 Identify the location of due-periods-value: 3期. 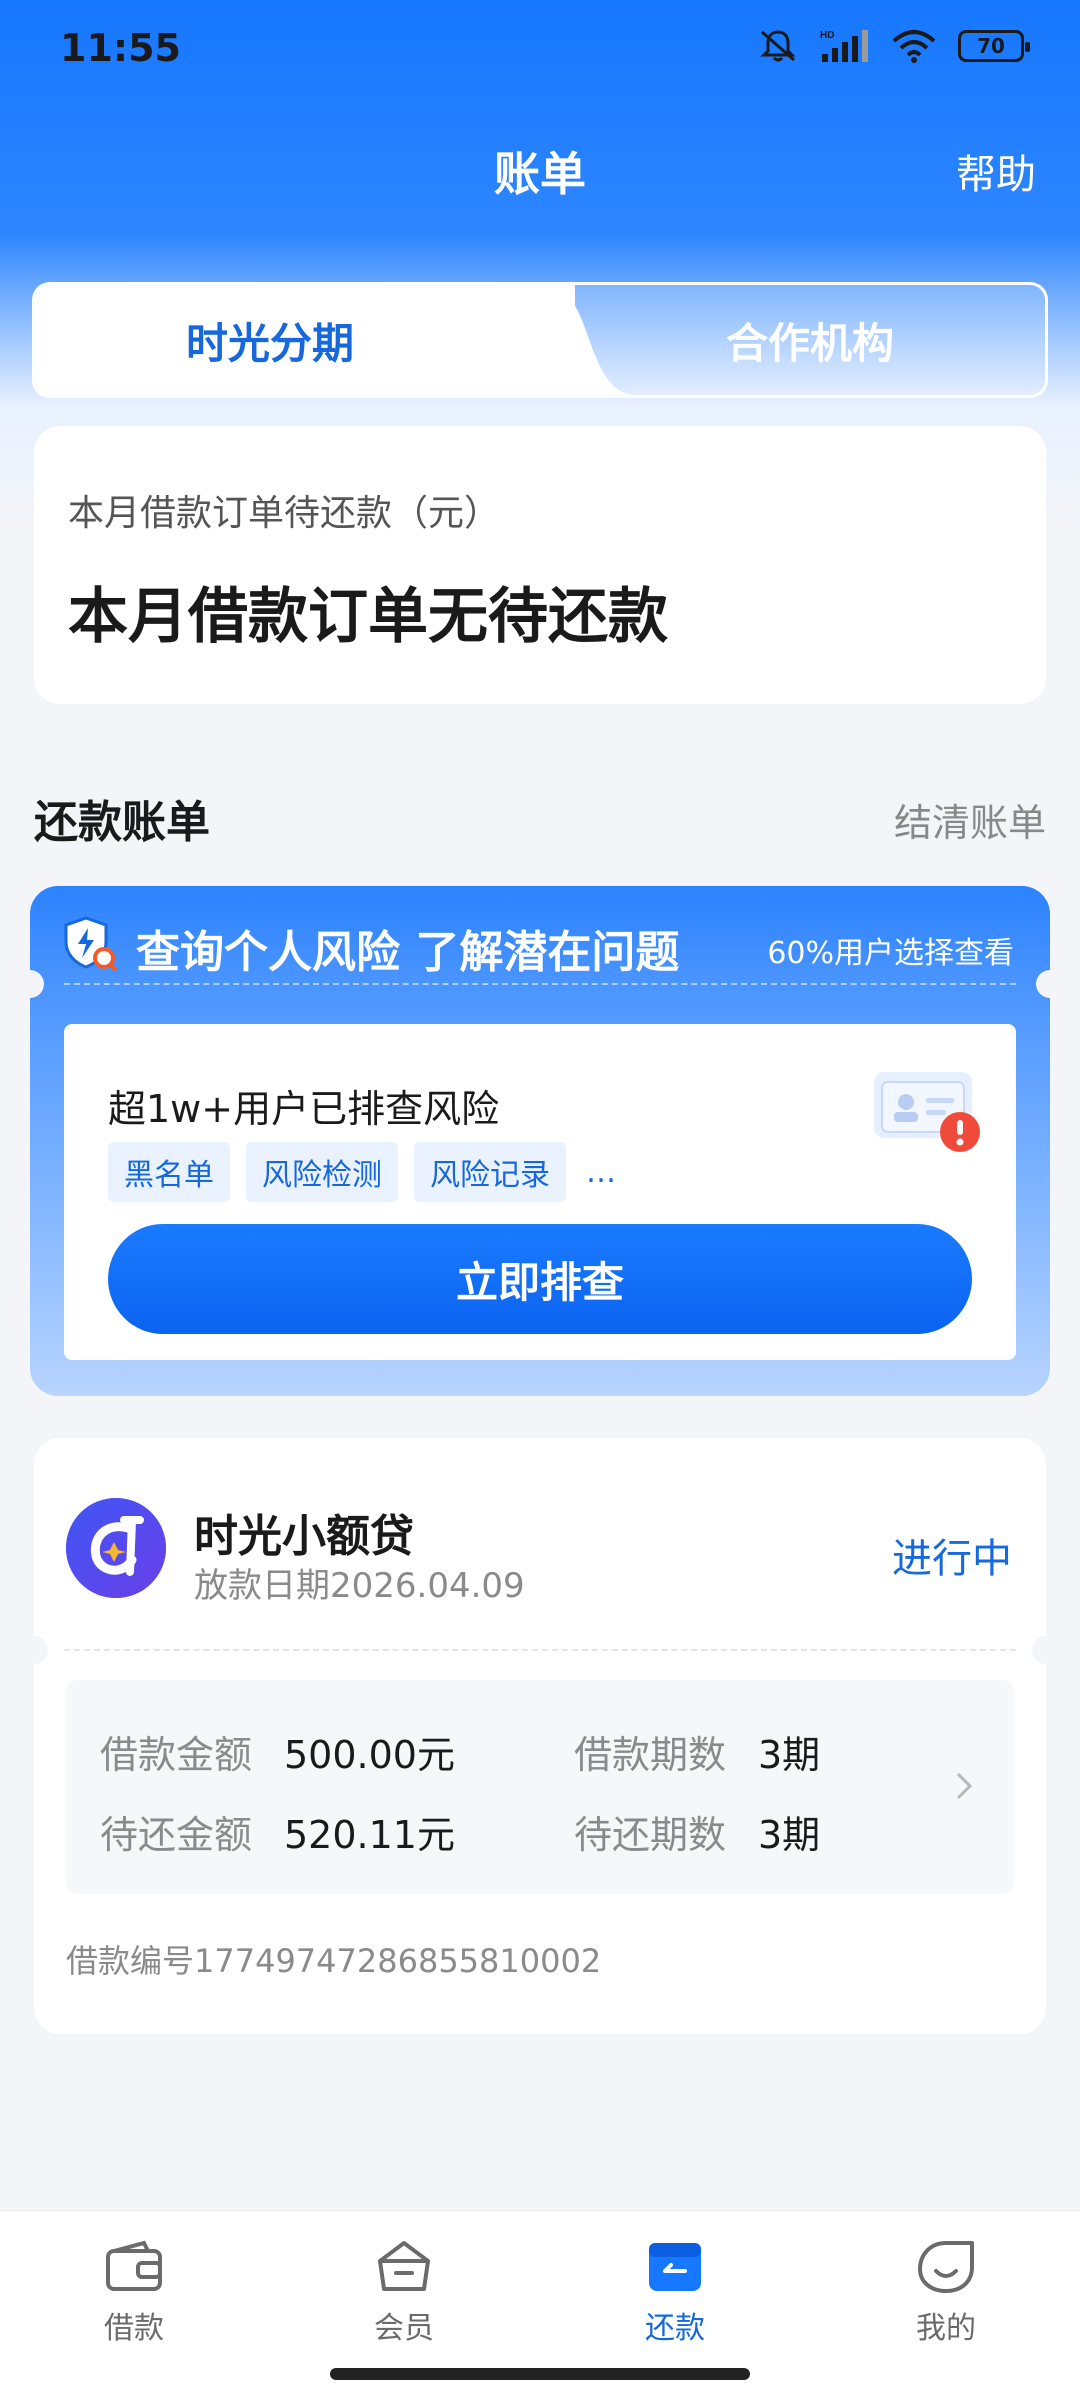
(789, 1835).